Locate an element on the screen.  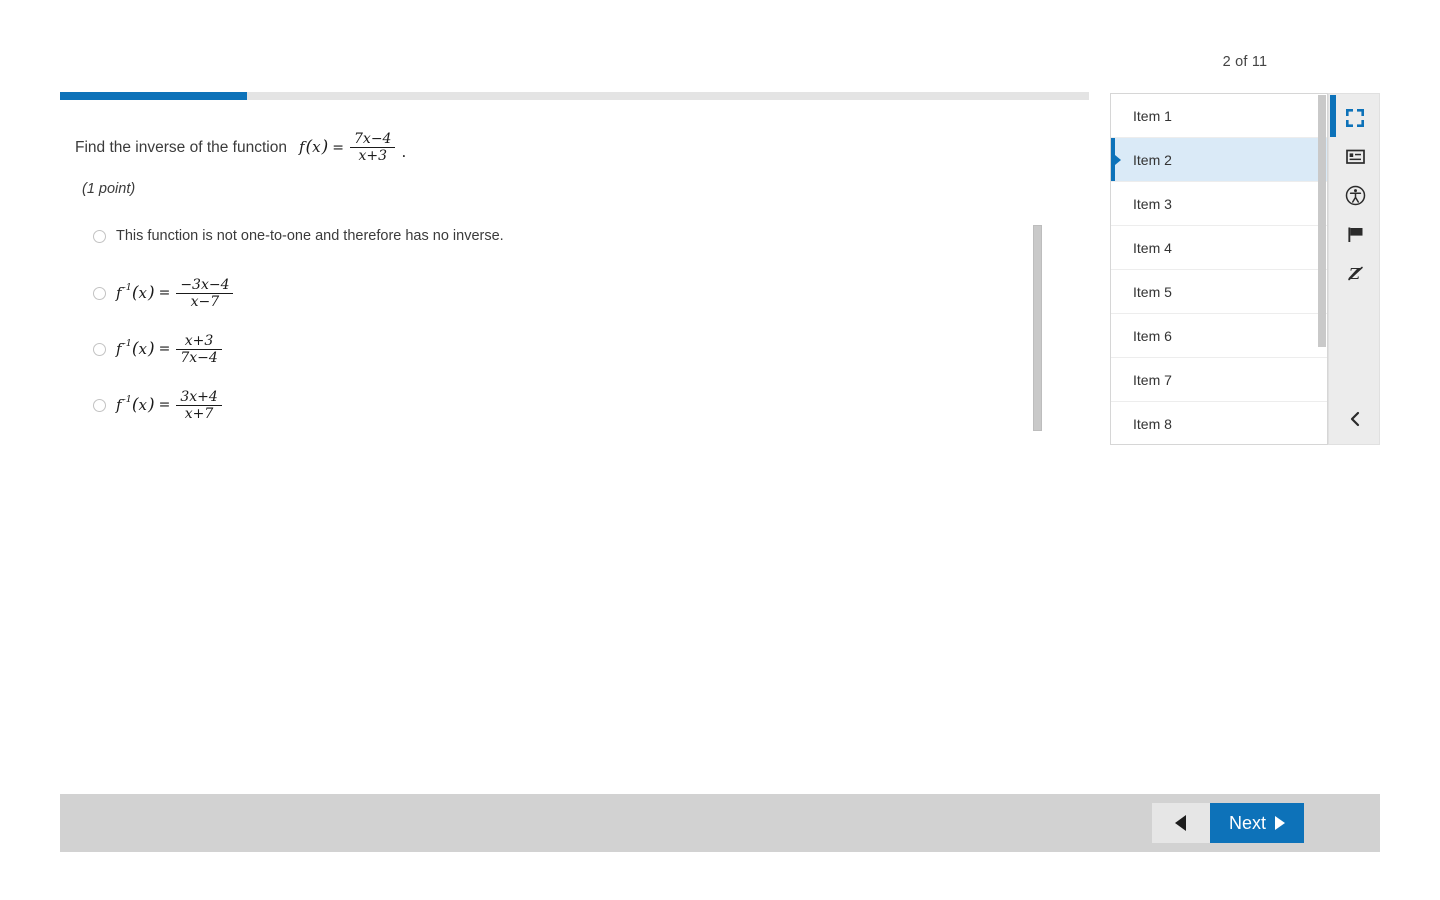
arrow-left-icon is located at coordinates (1181, 823).